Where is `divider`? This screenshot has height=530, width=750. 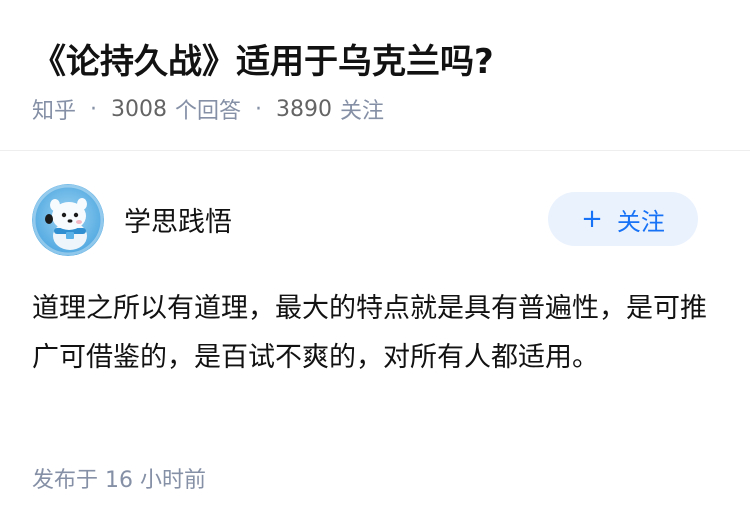 divider is located at coordinates (375, 150).